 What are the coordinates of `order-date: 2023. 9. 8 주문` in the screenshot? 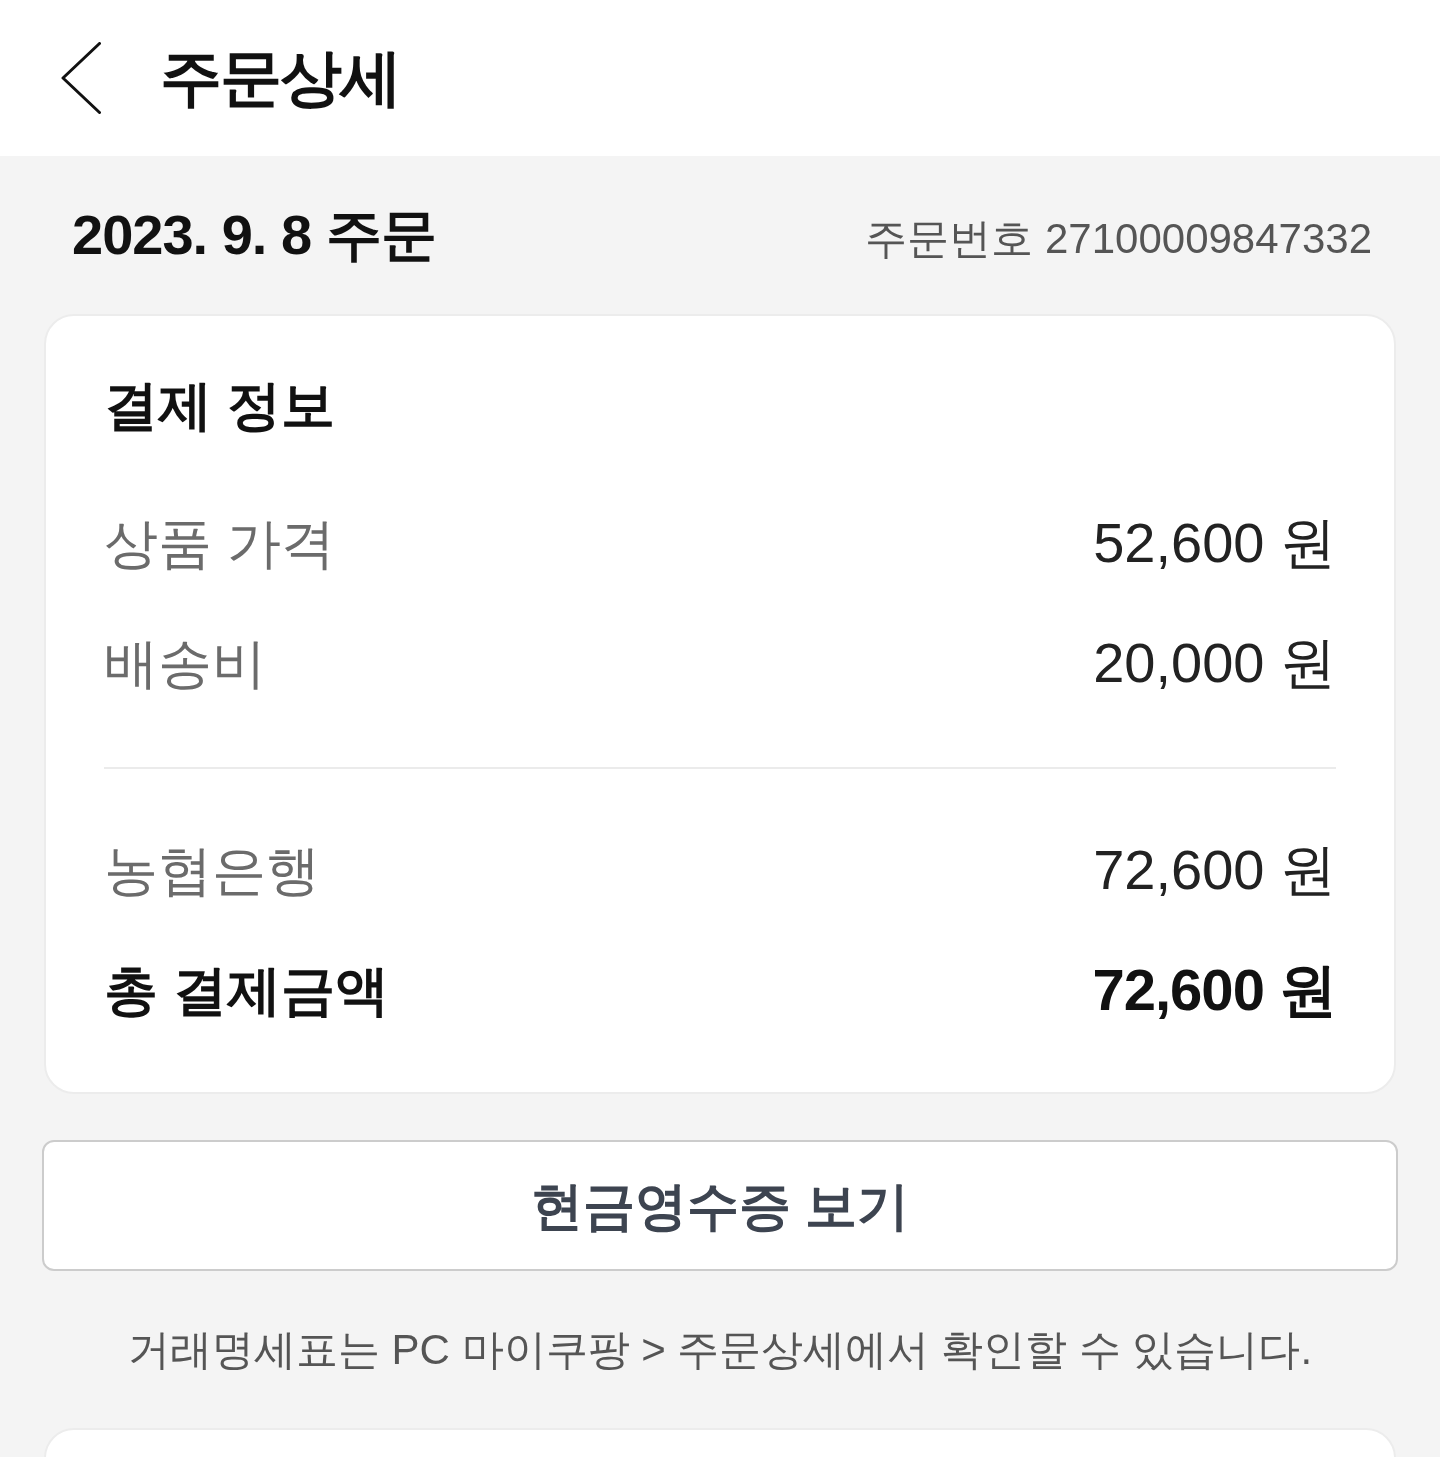 It's located at (254, 235).